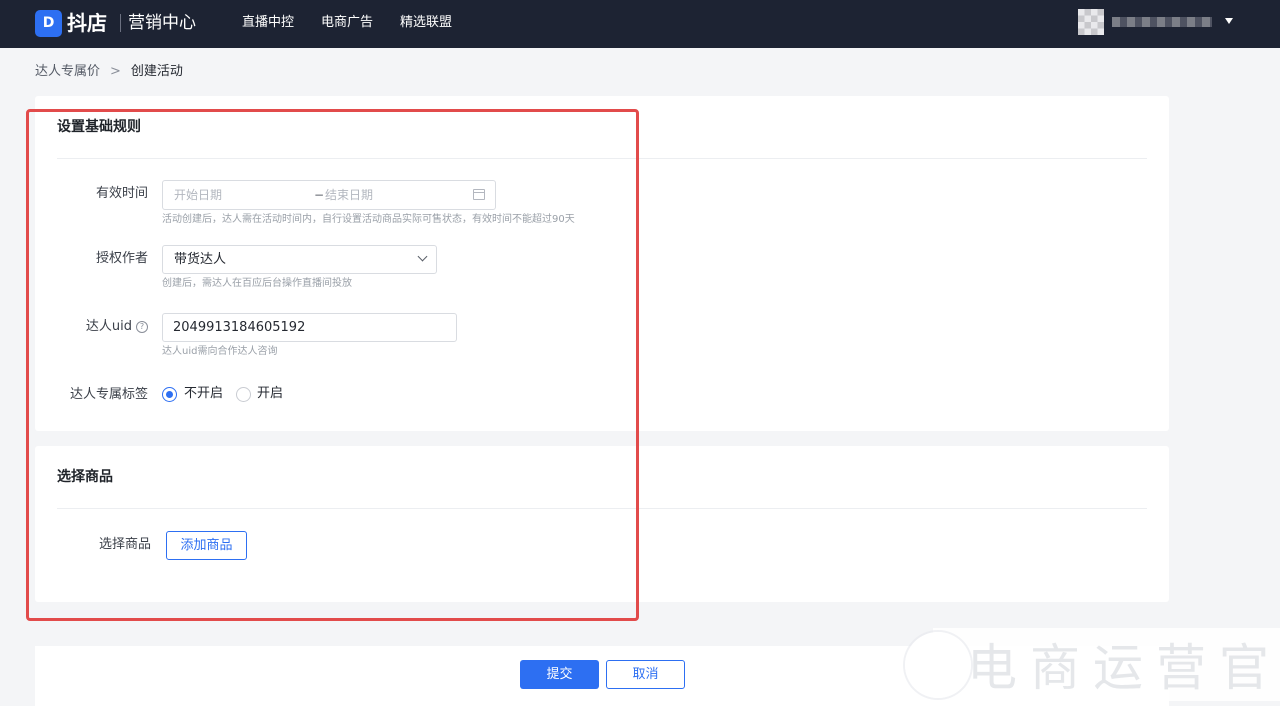 The image size is (1280, 706). I want to click on watermark: 电商运营官, so click(1092, 664).